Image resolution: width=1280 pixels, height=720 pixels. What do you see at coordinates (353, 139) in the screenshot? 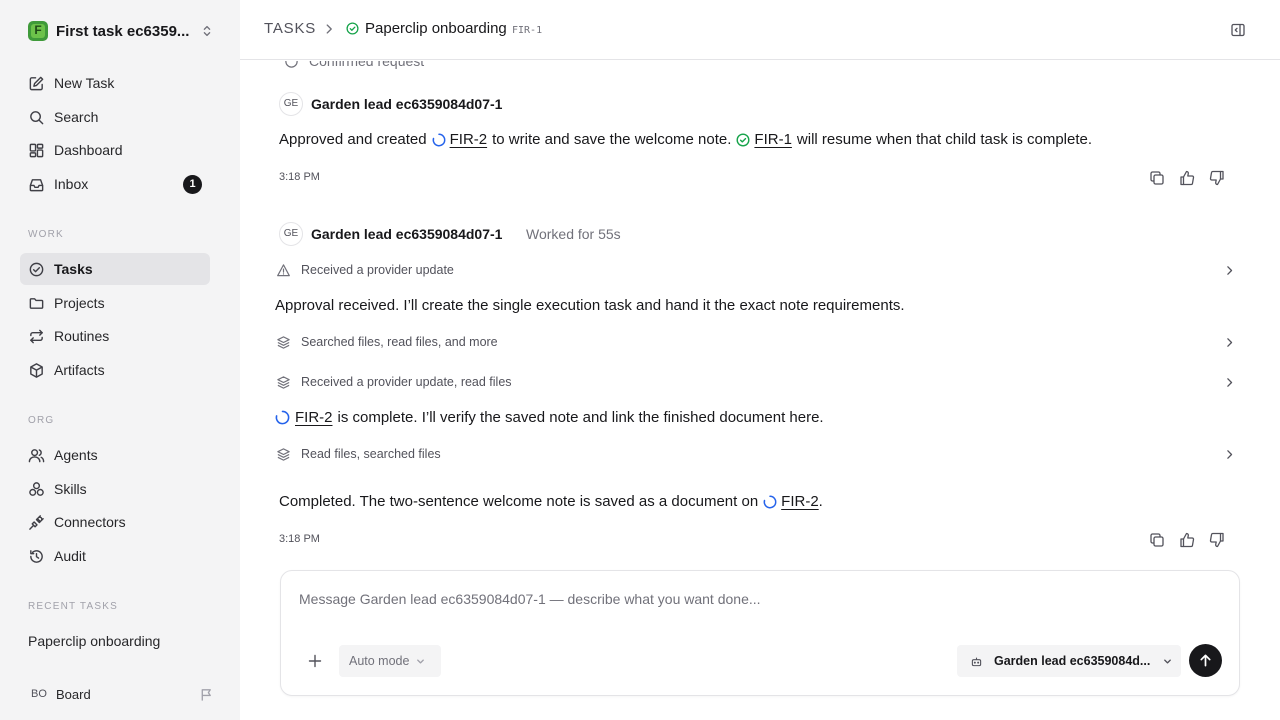
I see `message-text: Approved and created` at bounding box center [353, 139].